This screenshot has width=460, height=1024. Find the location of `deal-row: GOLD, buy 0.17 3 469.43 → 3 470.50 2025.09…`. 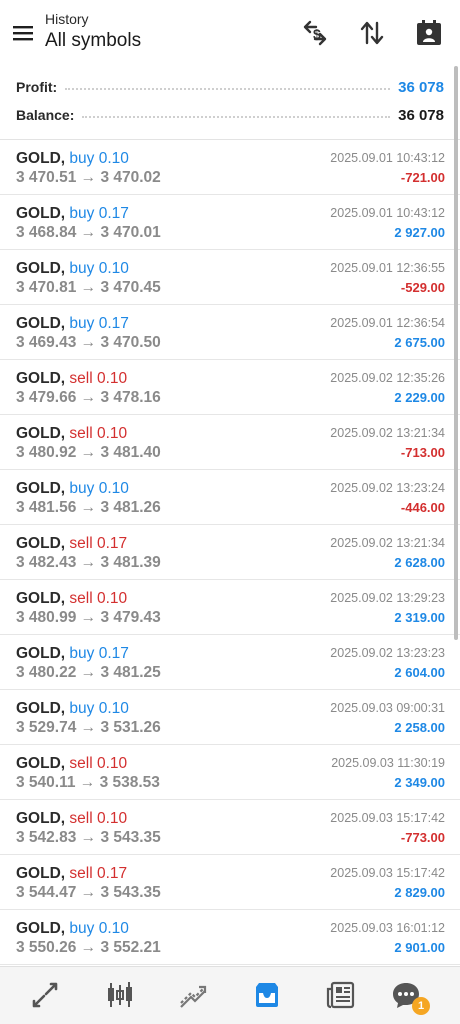

deal-row: GOLD, buy 0.17 3 469.43 → 3 470.50 2025.09… is located at coordinates (230, 332).